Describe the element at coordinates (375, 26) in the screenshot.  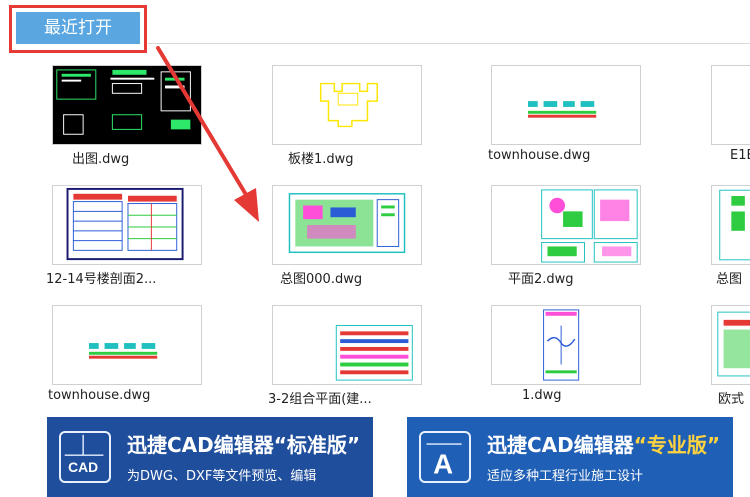
I see `tab-bar: 最近打开` at that location.